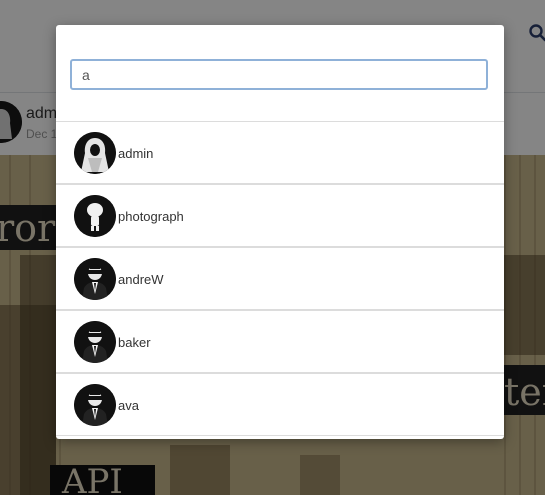  I want to click on result-name: photograph, so click(151, 216).